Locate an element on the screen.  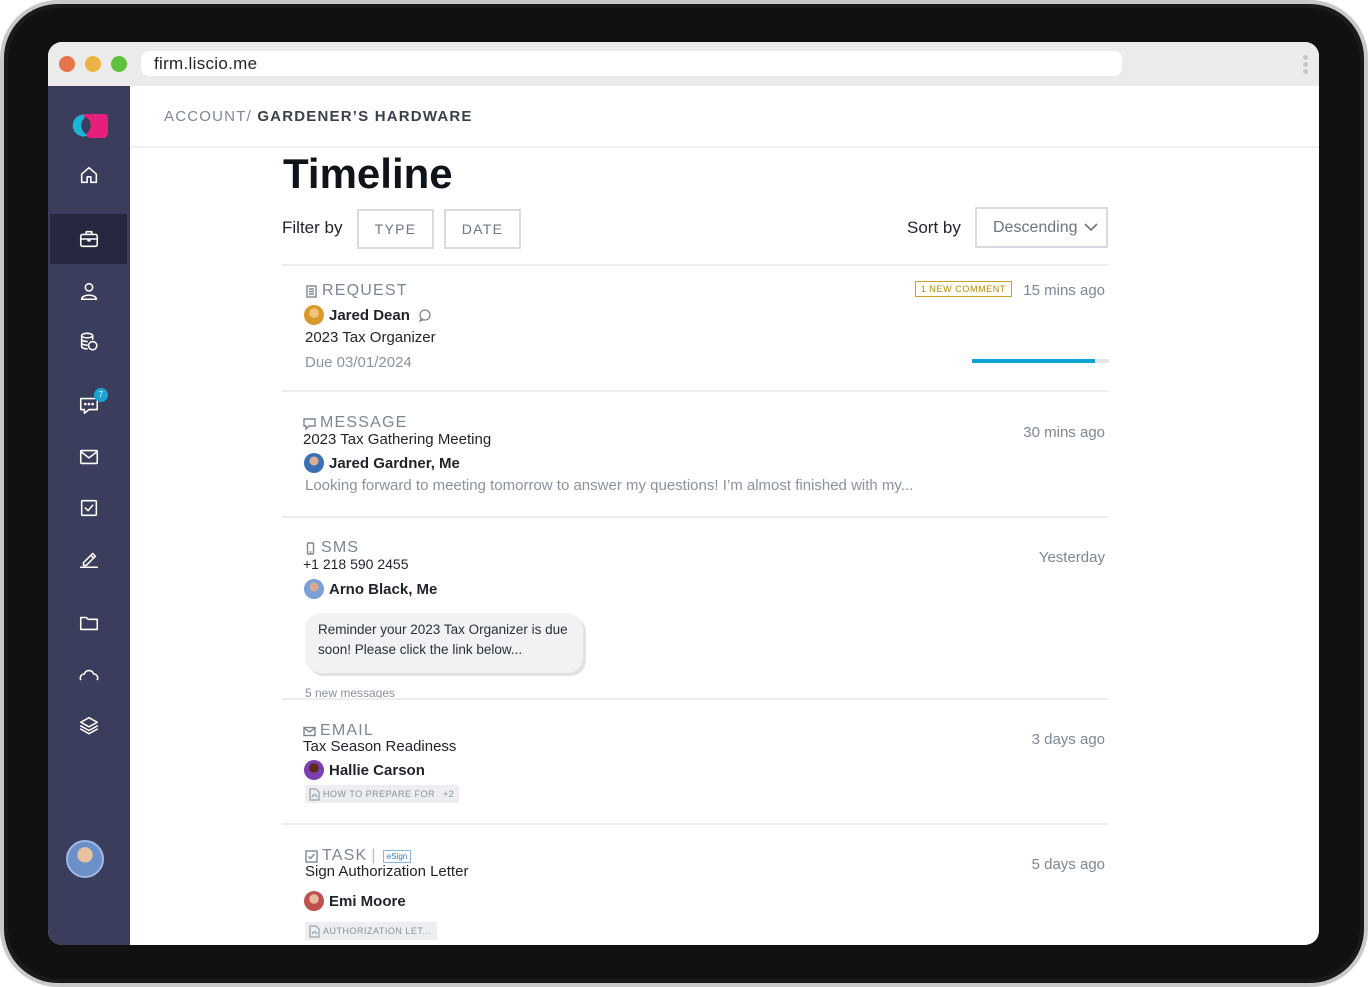
minimize-window-button is located at coordinates (93, 64).